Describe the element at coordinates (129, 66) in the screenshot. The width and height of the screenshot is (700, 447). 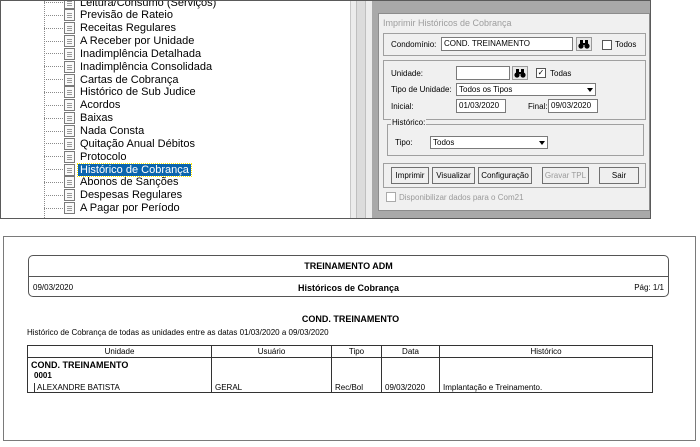
I see `tree-item: Inadimplência Consolidada` at that location.